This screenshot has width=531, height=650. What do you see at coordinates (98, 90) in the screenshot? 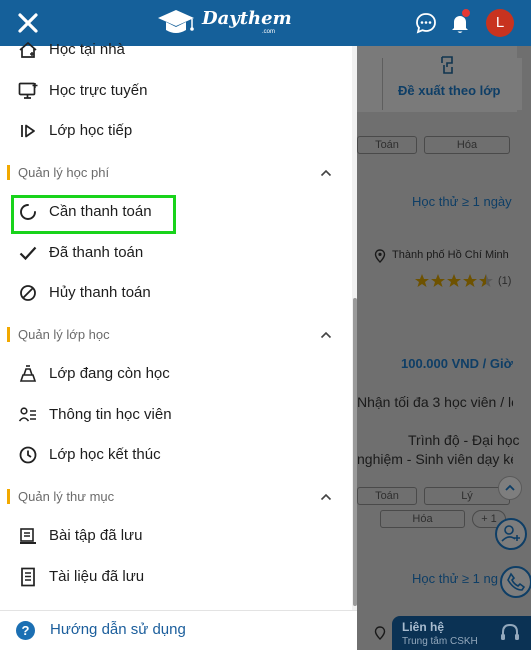
I see `menu-item-label: Học trực tuyến` at bounding box center [98, 90].